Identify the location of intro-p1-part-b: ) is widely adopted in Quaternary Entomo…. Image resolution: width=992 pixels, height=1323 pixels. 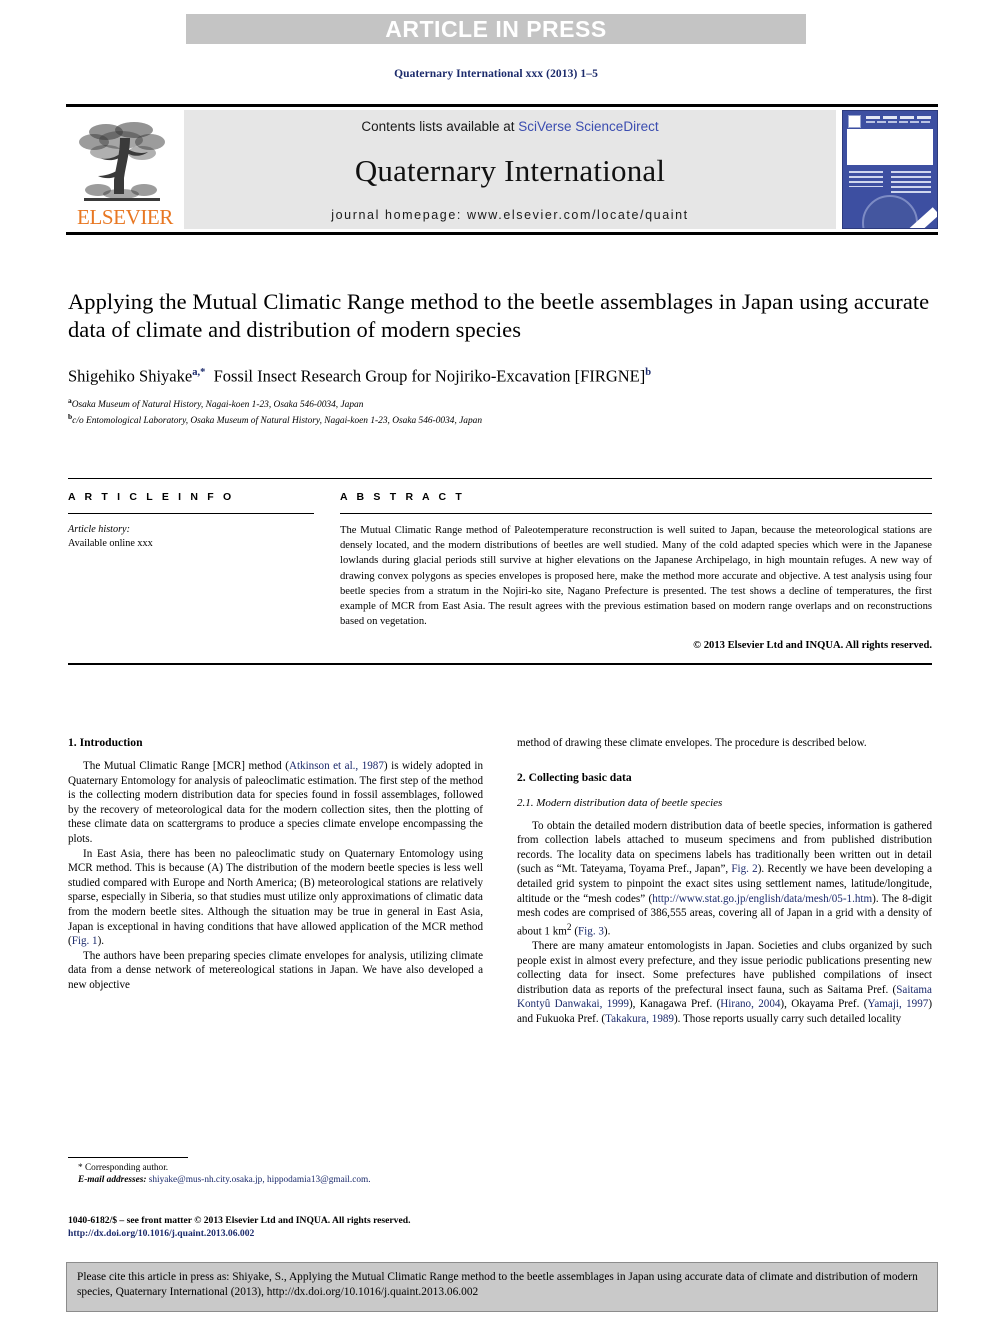
(275, 802).